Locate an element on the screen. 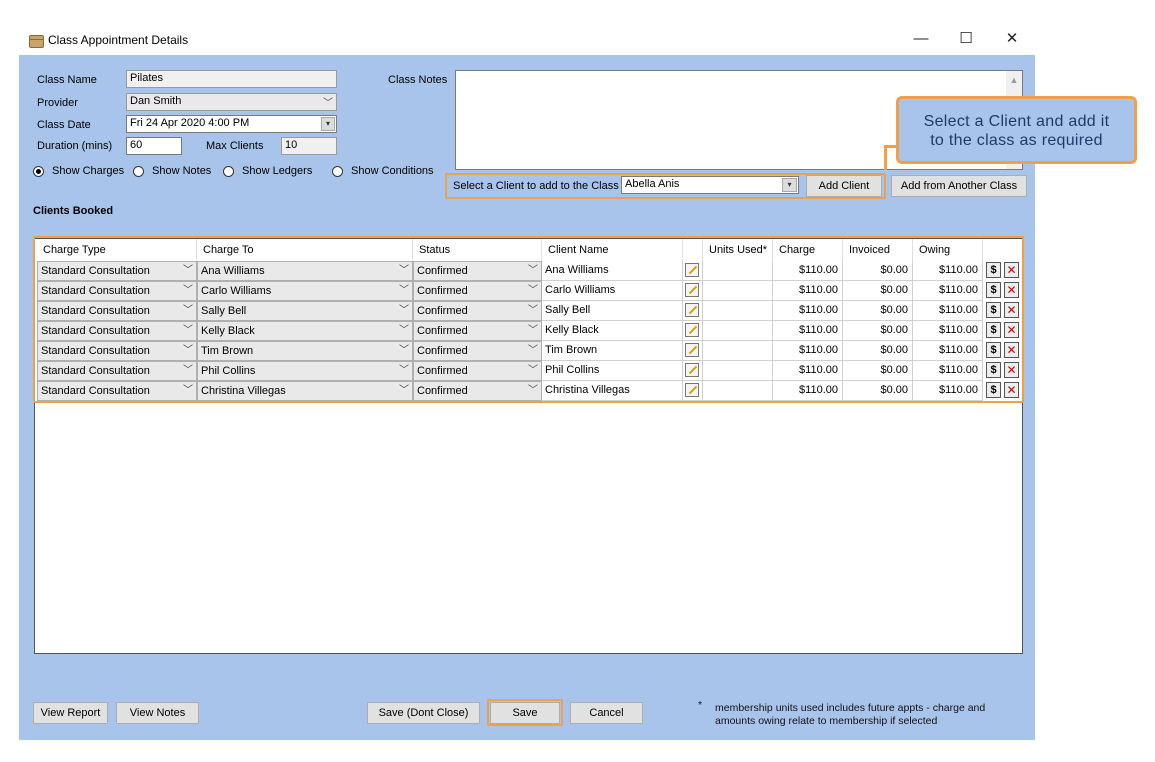 This screenshot has height=762, width=1155. view-notes-button: View Notes is located at coordinates (157, 713).